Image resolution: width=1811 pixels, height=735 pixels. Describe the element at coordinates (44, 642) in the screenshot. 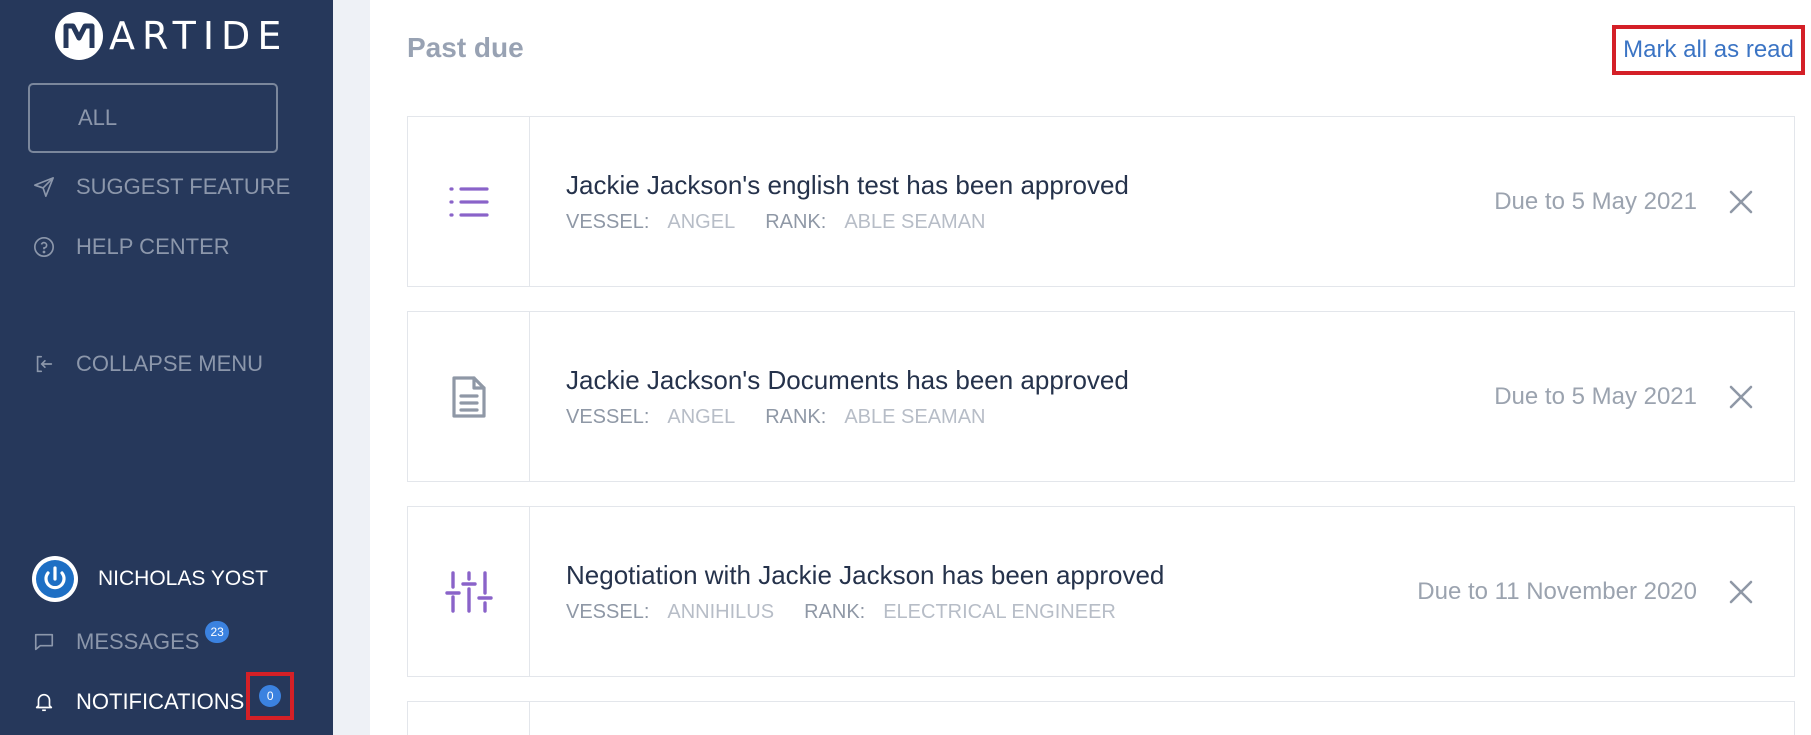

I see `message-icon` at that location.